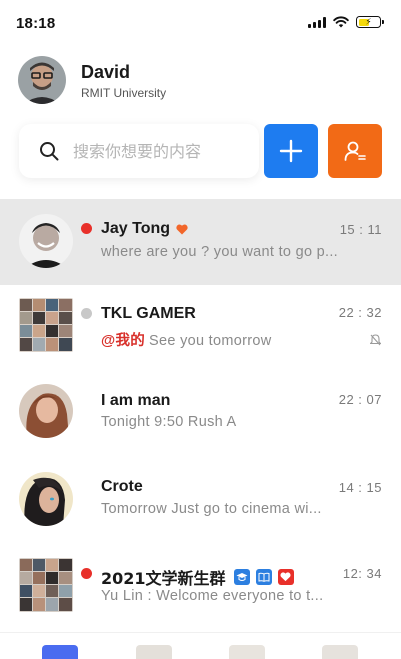 The image size is (401, 659). Describe the element at coordinates (360, 487) in the screenshot. I see `chat-time: 14 : 15` at that location.